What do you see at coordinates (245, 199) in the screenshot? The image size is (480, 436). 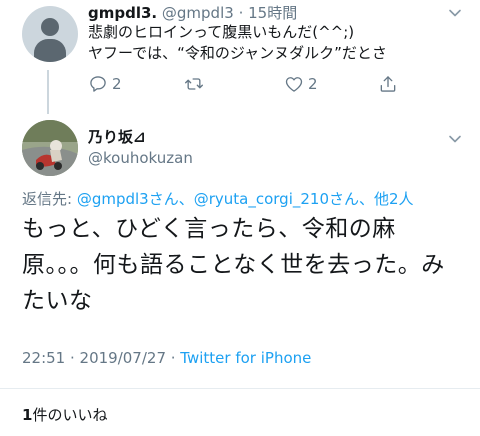 I see `reply-to-targets: @gmpdl3さん、@ryuta_corgi_210さん、他2人` at bounding box center [245, 199].